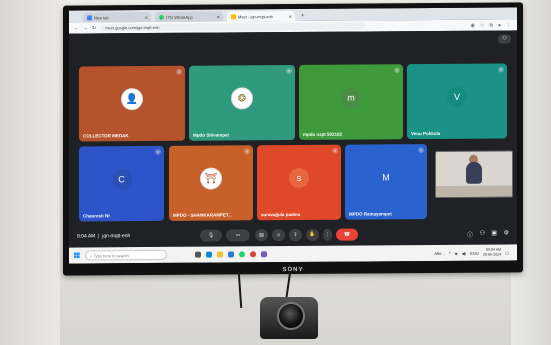  What do you see at coordinates (220, 254) in the screenshot?
I see `file-explorer-icon` at bounding box center [220, 254].